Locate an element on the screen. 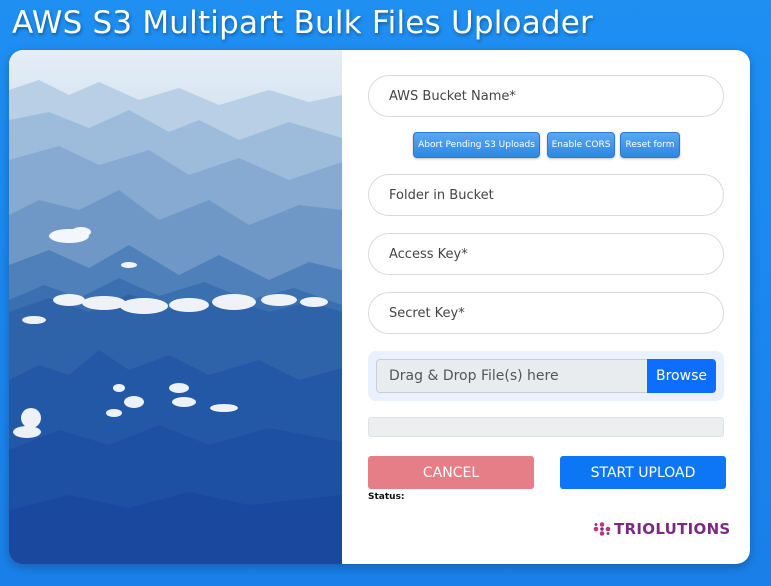 The width and height of the screenshot is (771, 586). status-label: Status: is located at coordinates (386, 497).